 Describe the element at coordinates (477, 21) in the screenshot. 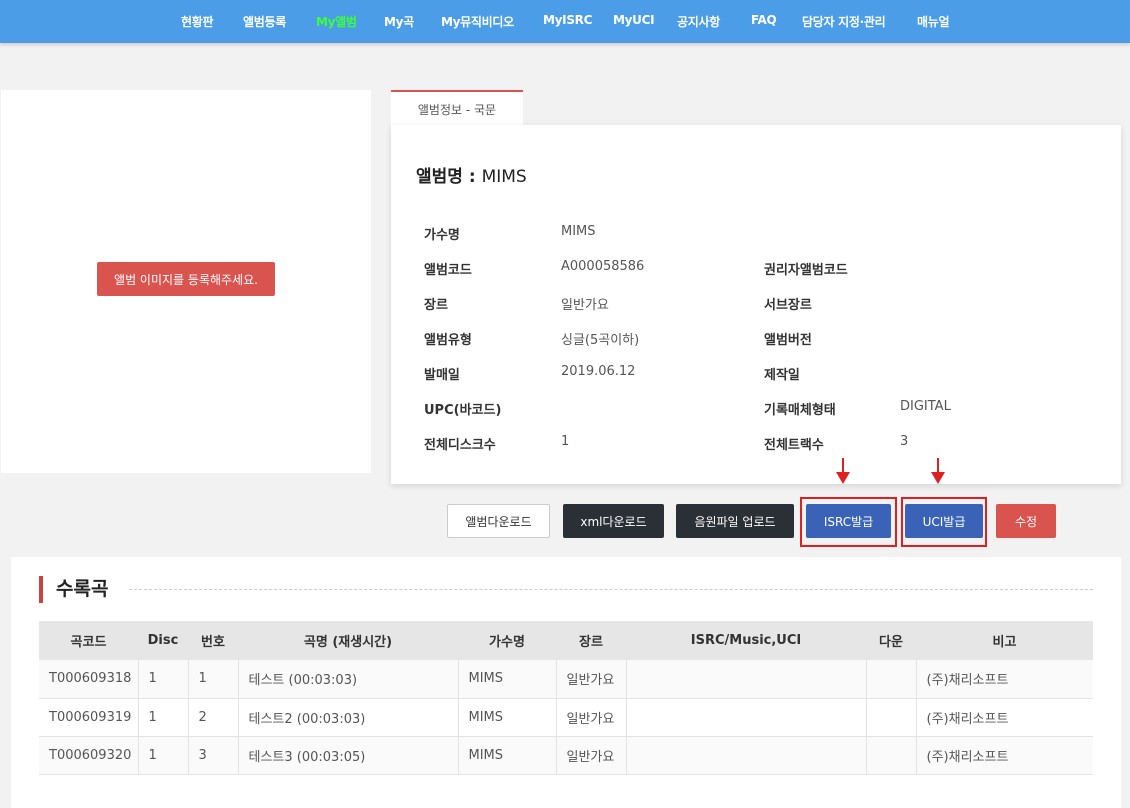

I see `nav-item-my-music-video: My뮤직비디오` at that location.